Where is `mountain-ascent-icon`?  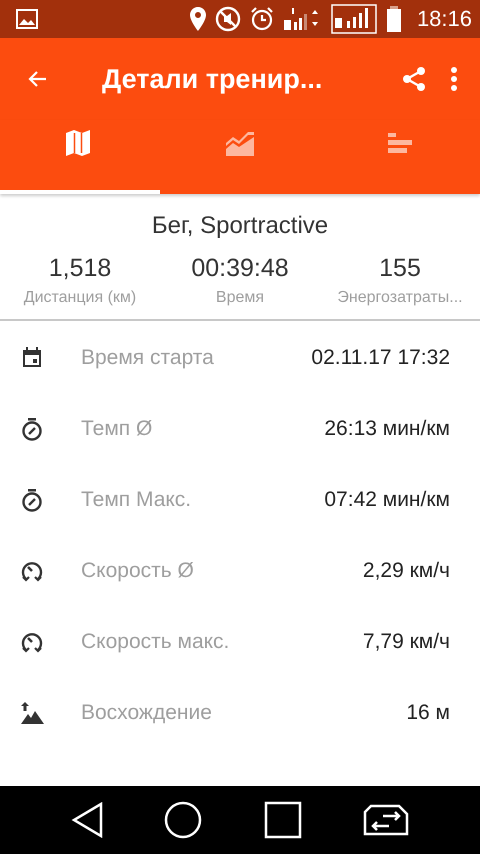
mountain-ascent-icon is located at coordinates (32, 712).